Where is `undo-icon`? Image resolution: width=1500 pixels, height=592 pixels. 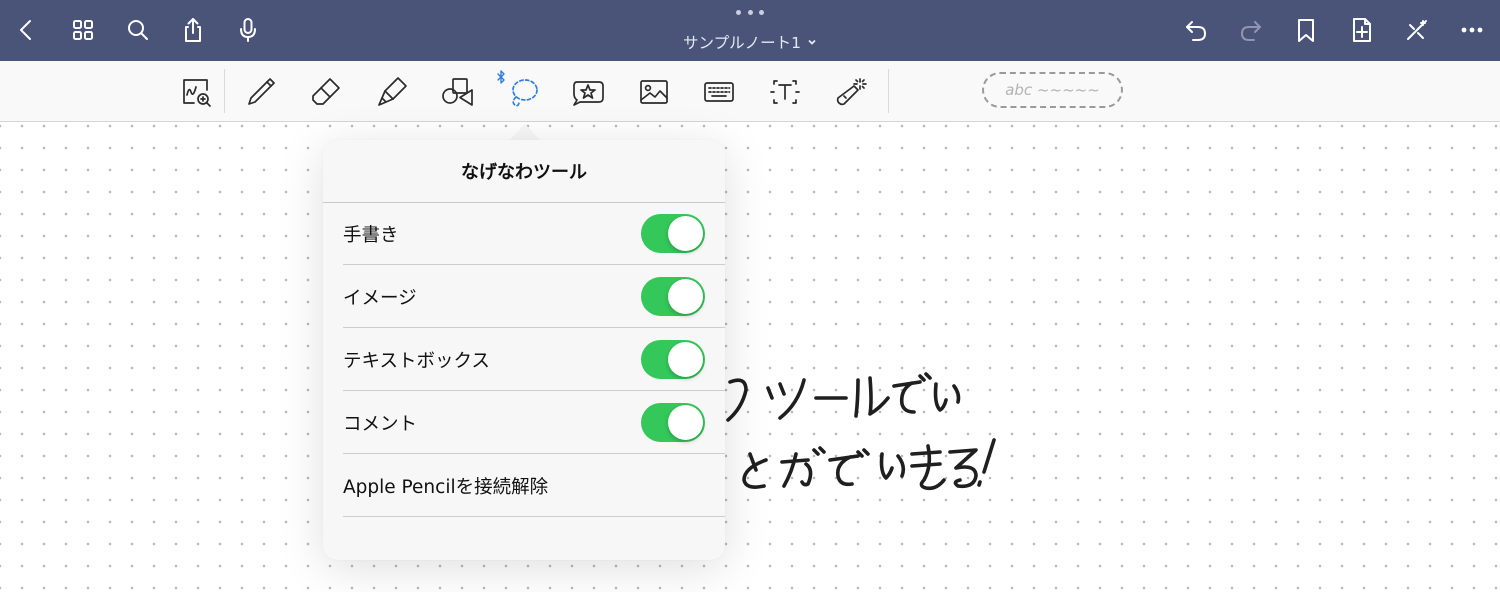 undo-icon is located at coordinates (1196, 31).